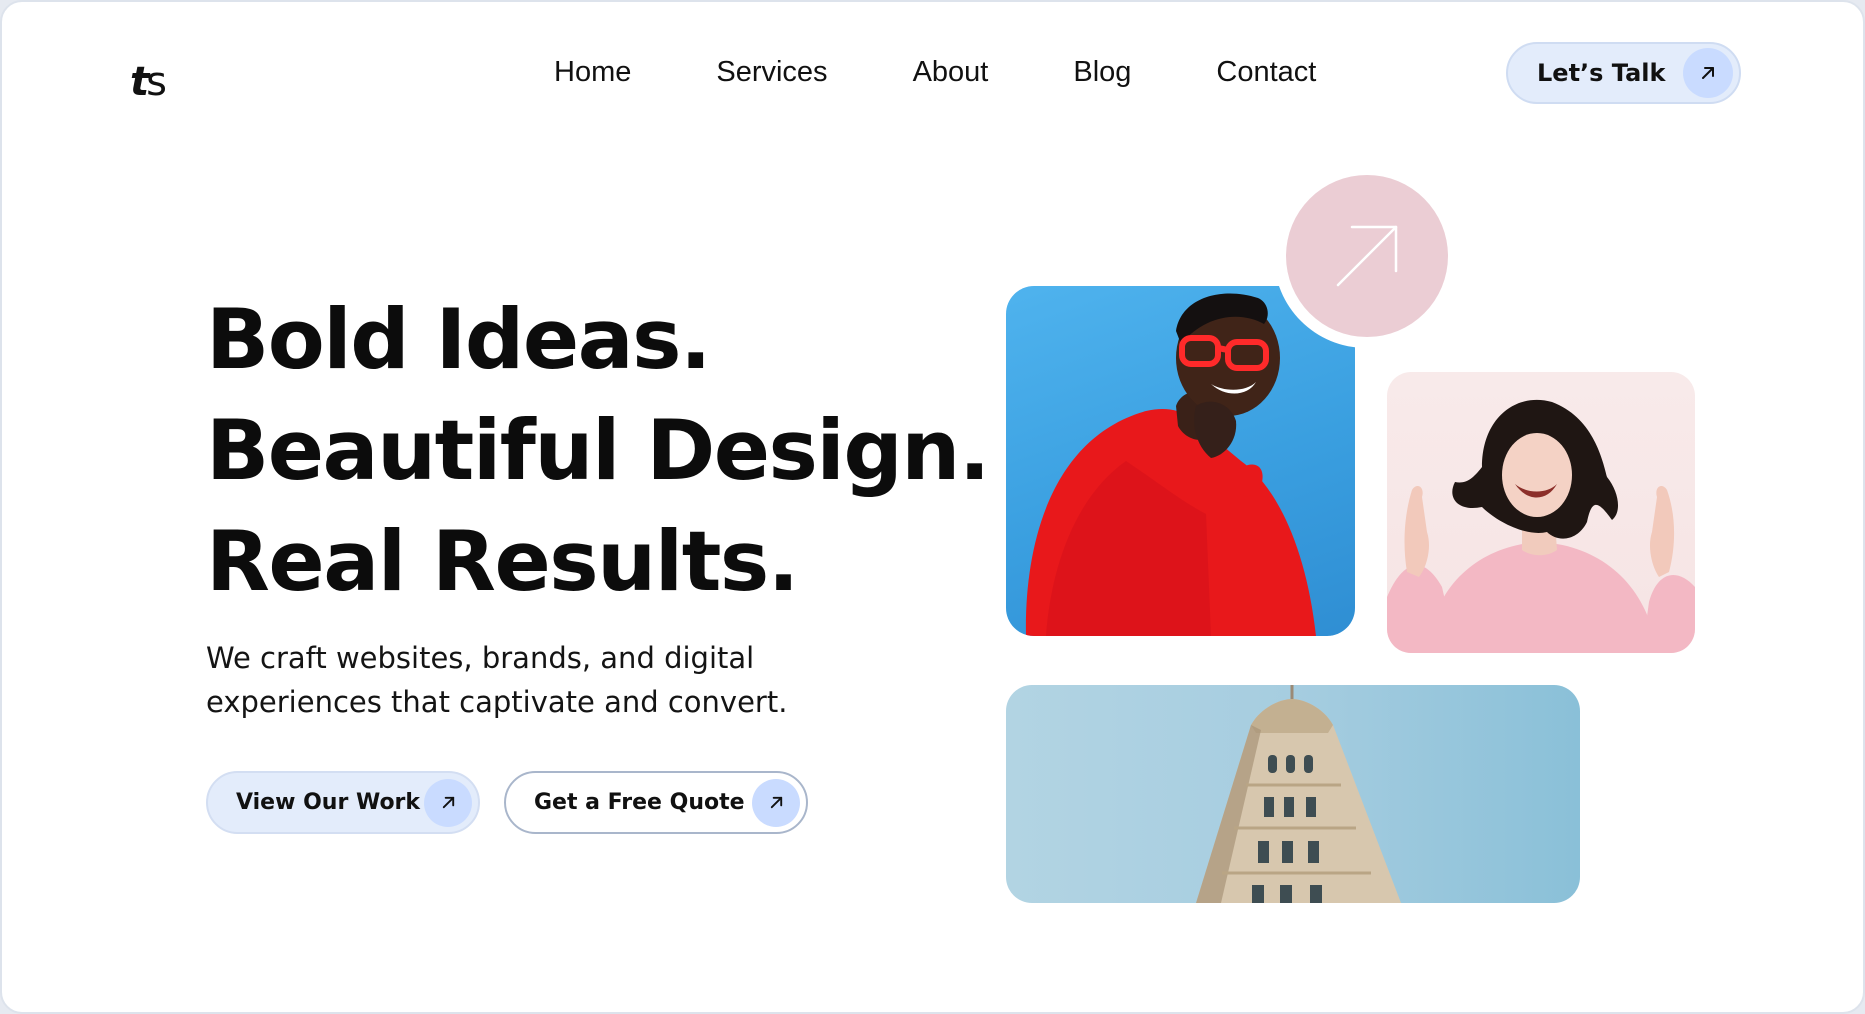 This screenshot has height=1014, width=1865. Describe the element at coordinates (1541, 512) in the screenshot. I see `laughing-woman-photo` at that location.